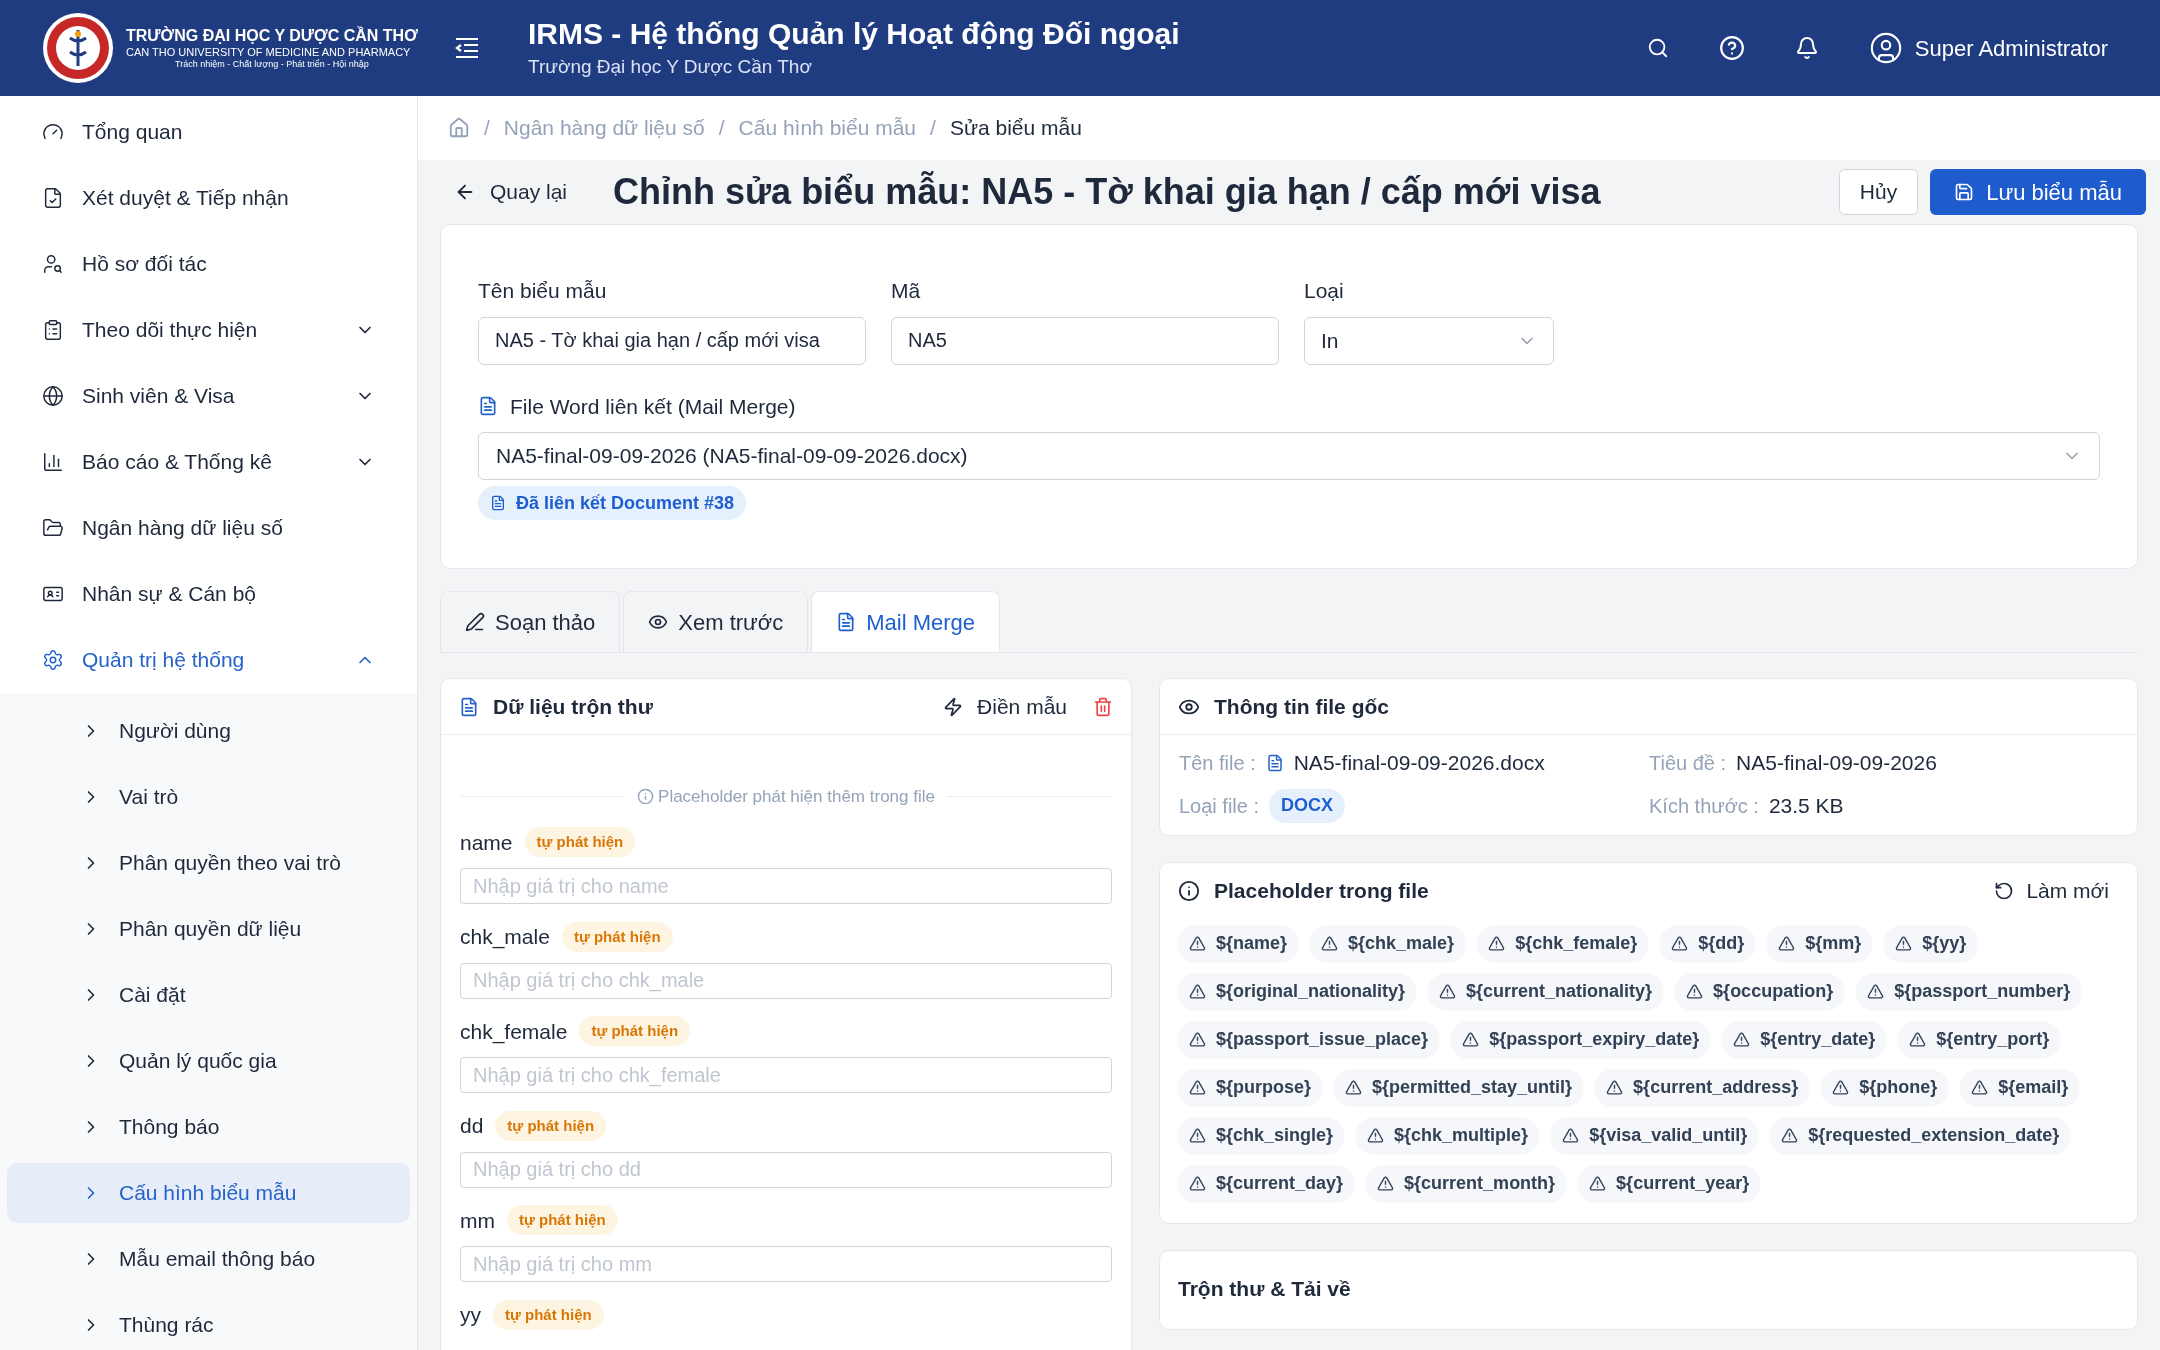 Image resolution: width=2160 pixels, height=1350 pixels. Describe the element at coordinates (670, 66) in the screenshot. I see `app-subtitle: Trường Đại học Y Dược Cần Thơ` at that location.